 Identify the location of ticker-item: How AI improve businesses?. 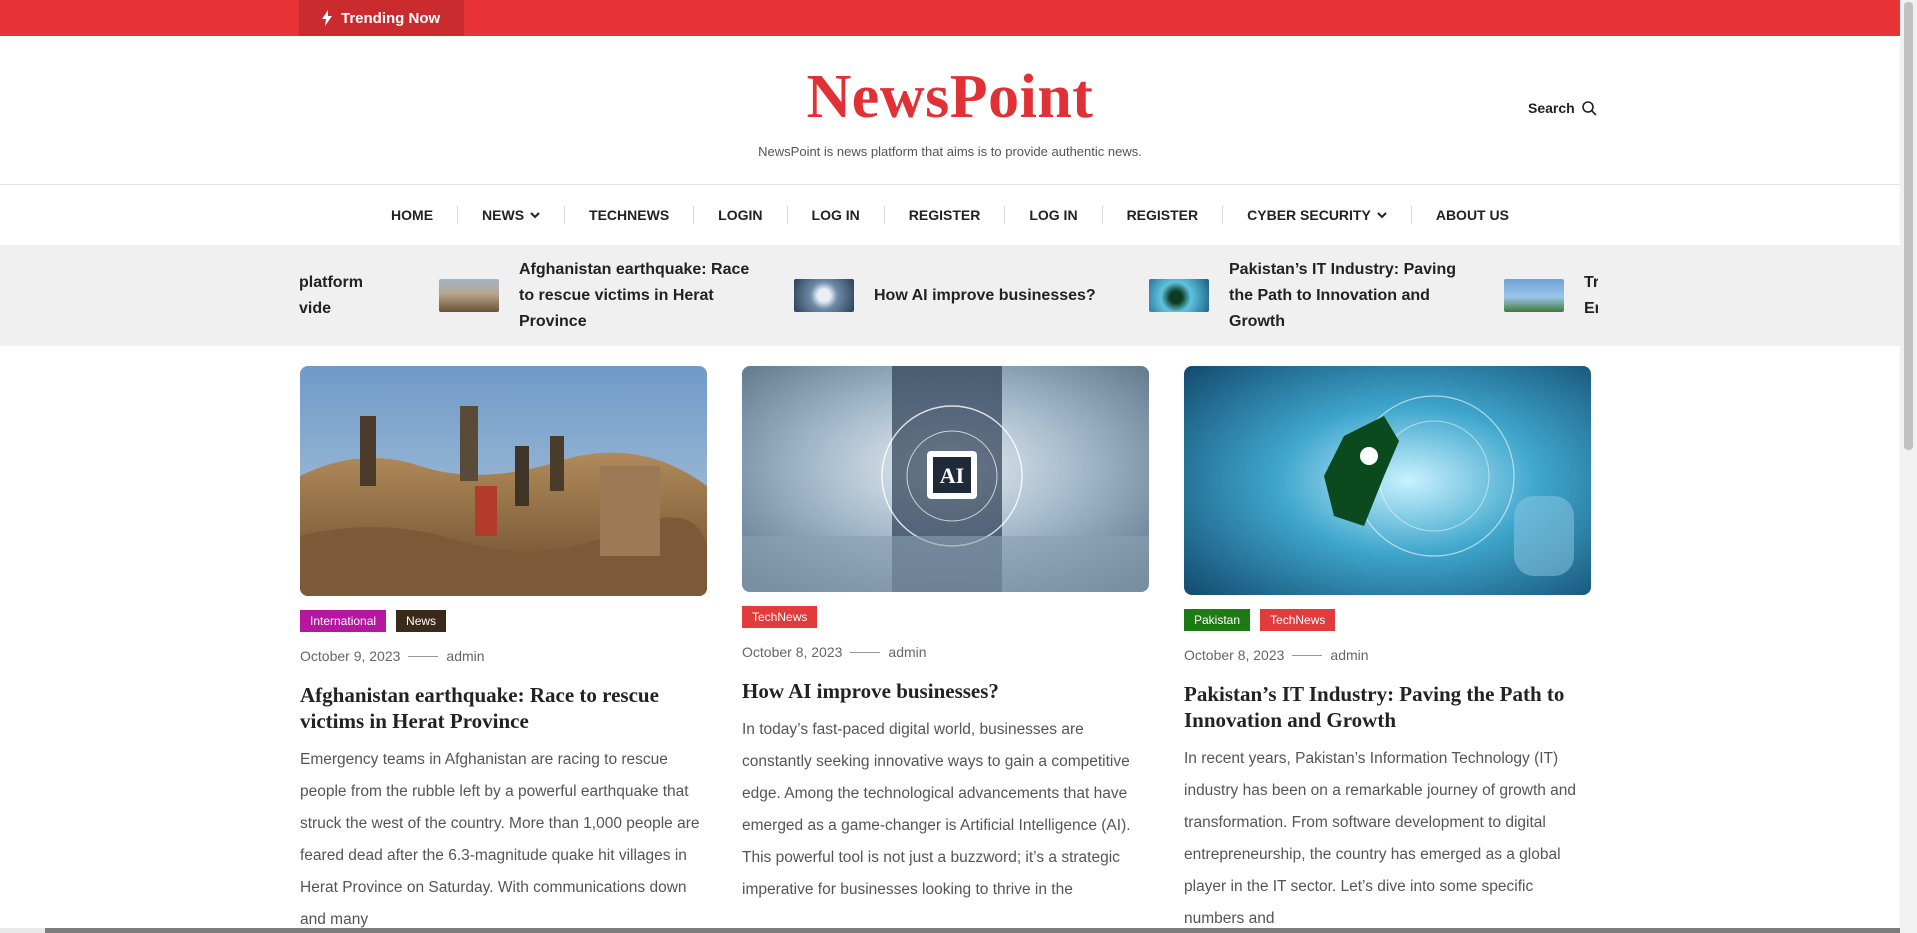
(945, 295).